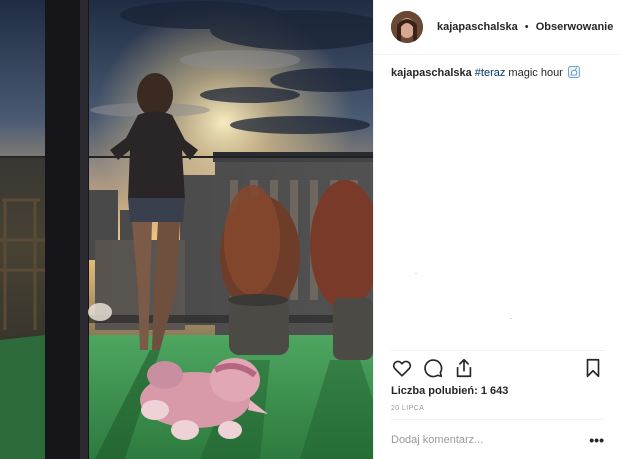 This screenshot has width=620, height=459. I want to click on post-username: kajapaschalska, so click(477, 27).